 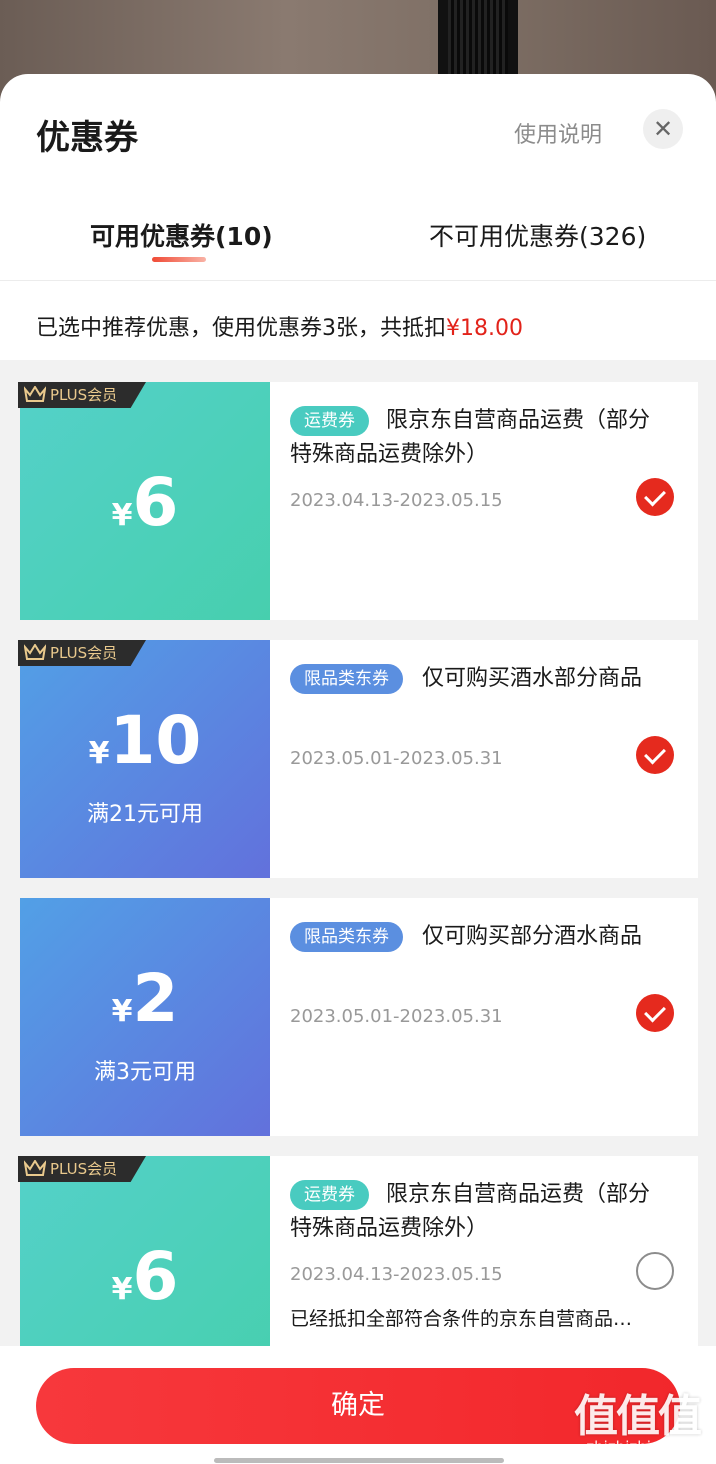 I want to click on active-tab-indicator, so click(x=179, y=259).